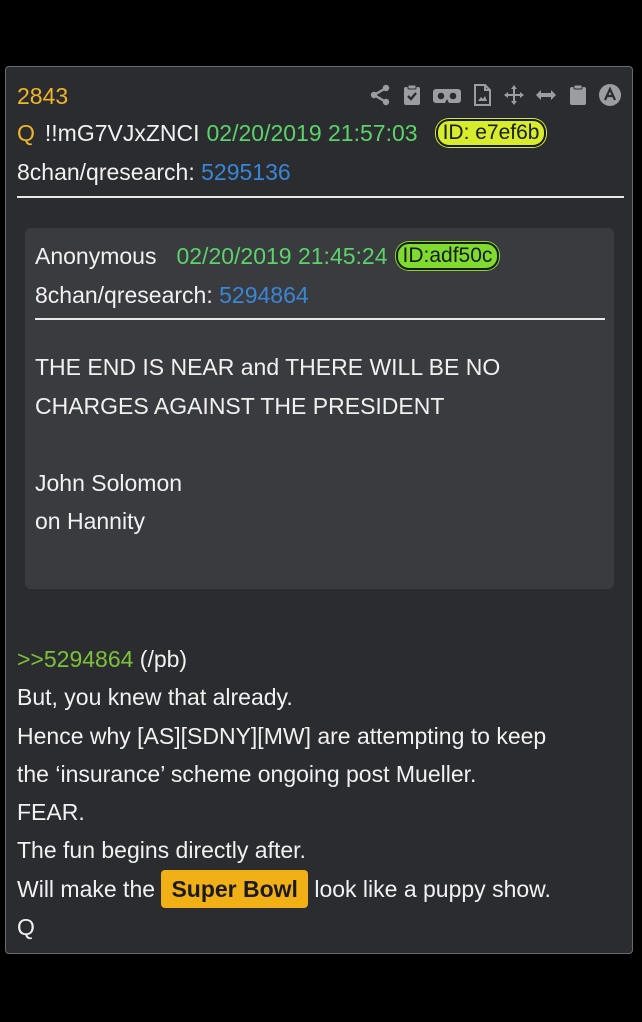 The image size is (642, 1022). What do you see at coordinates (491, 133) in the screenshot?
I see `id-badge: ID: e7ef6b` at bounding box center [491, 133].